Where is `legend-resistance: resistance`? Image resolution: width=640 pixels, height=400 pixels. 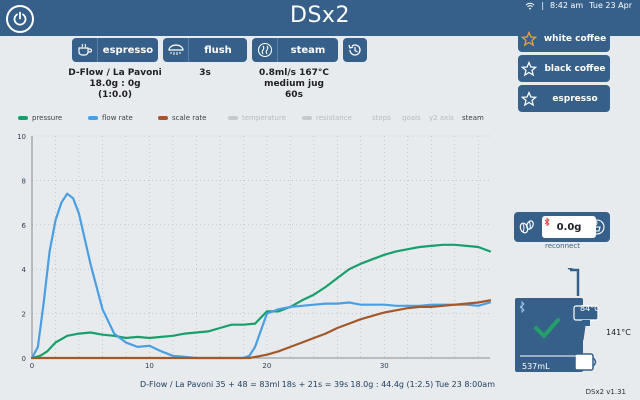
legend-resistance: resistance is located at coordinates (327, 118).